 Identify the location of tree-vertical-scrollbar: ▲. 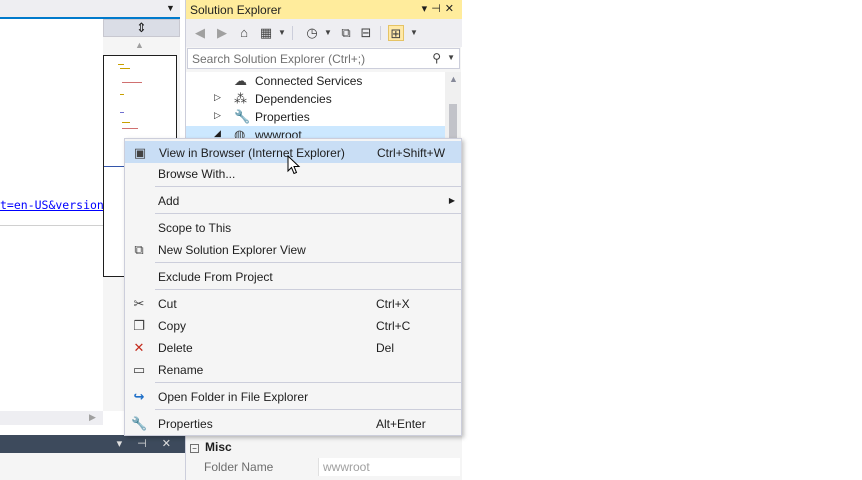
(453, 106).